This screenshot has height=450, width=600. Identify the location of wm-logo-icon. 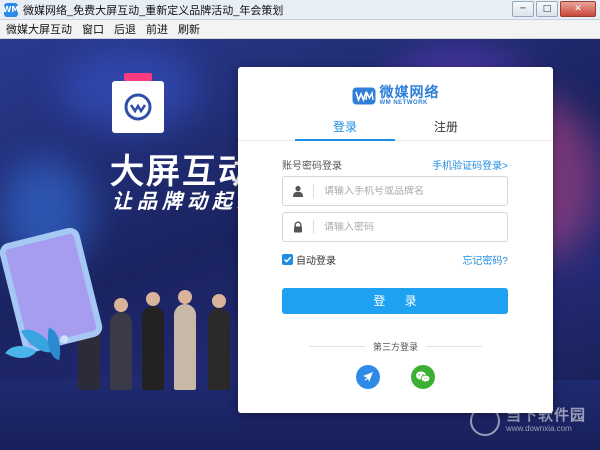
(138, 107).